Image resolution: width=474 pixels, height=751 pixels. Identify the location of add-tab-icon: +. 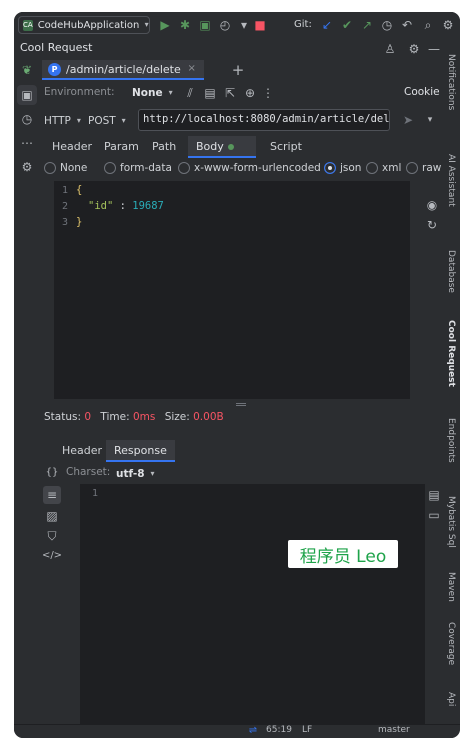
(238, 70).